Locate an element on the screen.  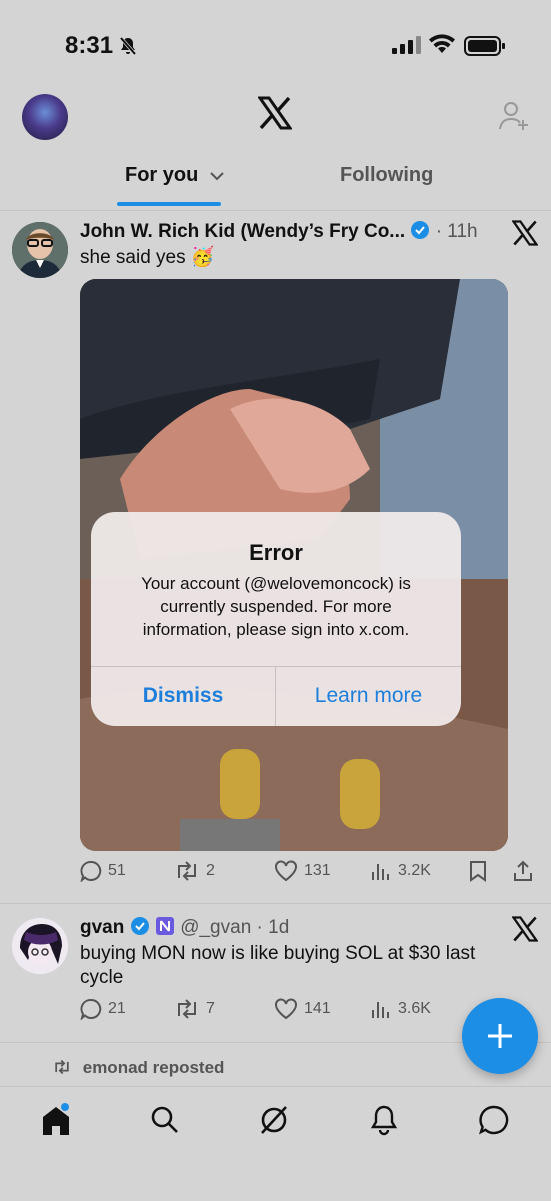
post-timestamp: · 11h is located at coordinates (456, 231).